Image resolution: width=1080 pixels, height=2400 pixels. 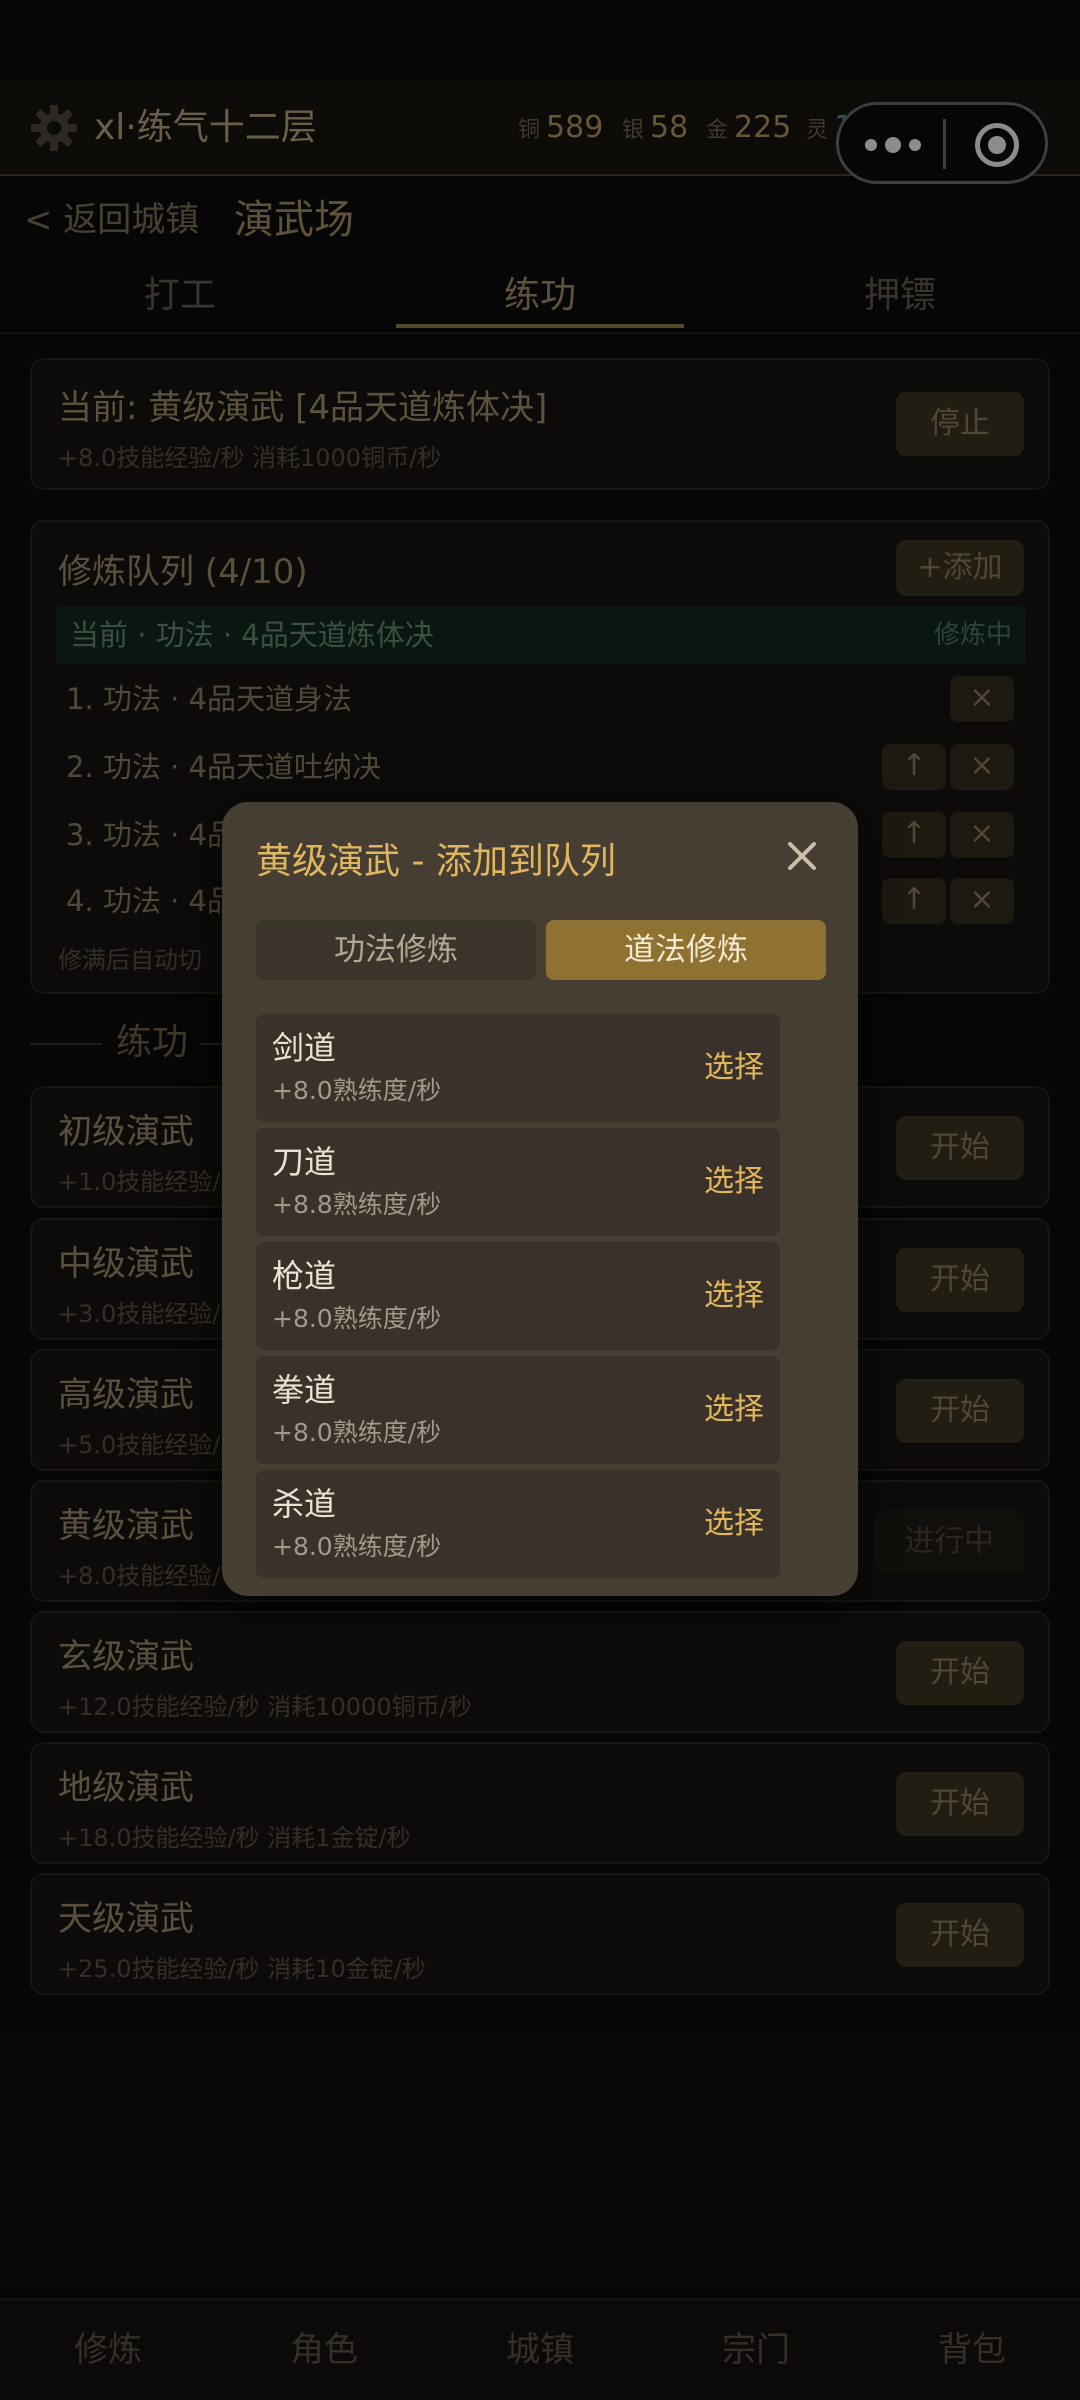 What do you see at coordinates (304, 1390) in the screenshot?
I see `dao-name: 拳道` at bounding box center [304, 1390].